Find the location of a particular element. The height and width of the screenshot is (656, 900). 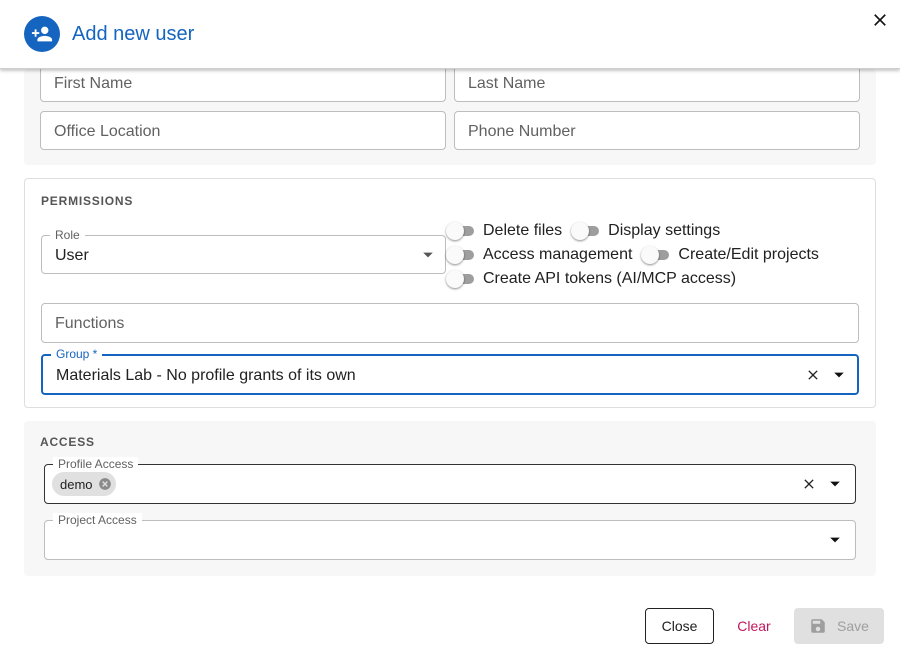

last-name-placeholder: Last Name is located at coordinates (507, 83).